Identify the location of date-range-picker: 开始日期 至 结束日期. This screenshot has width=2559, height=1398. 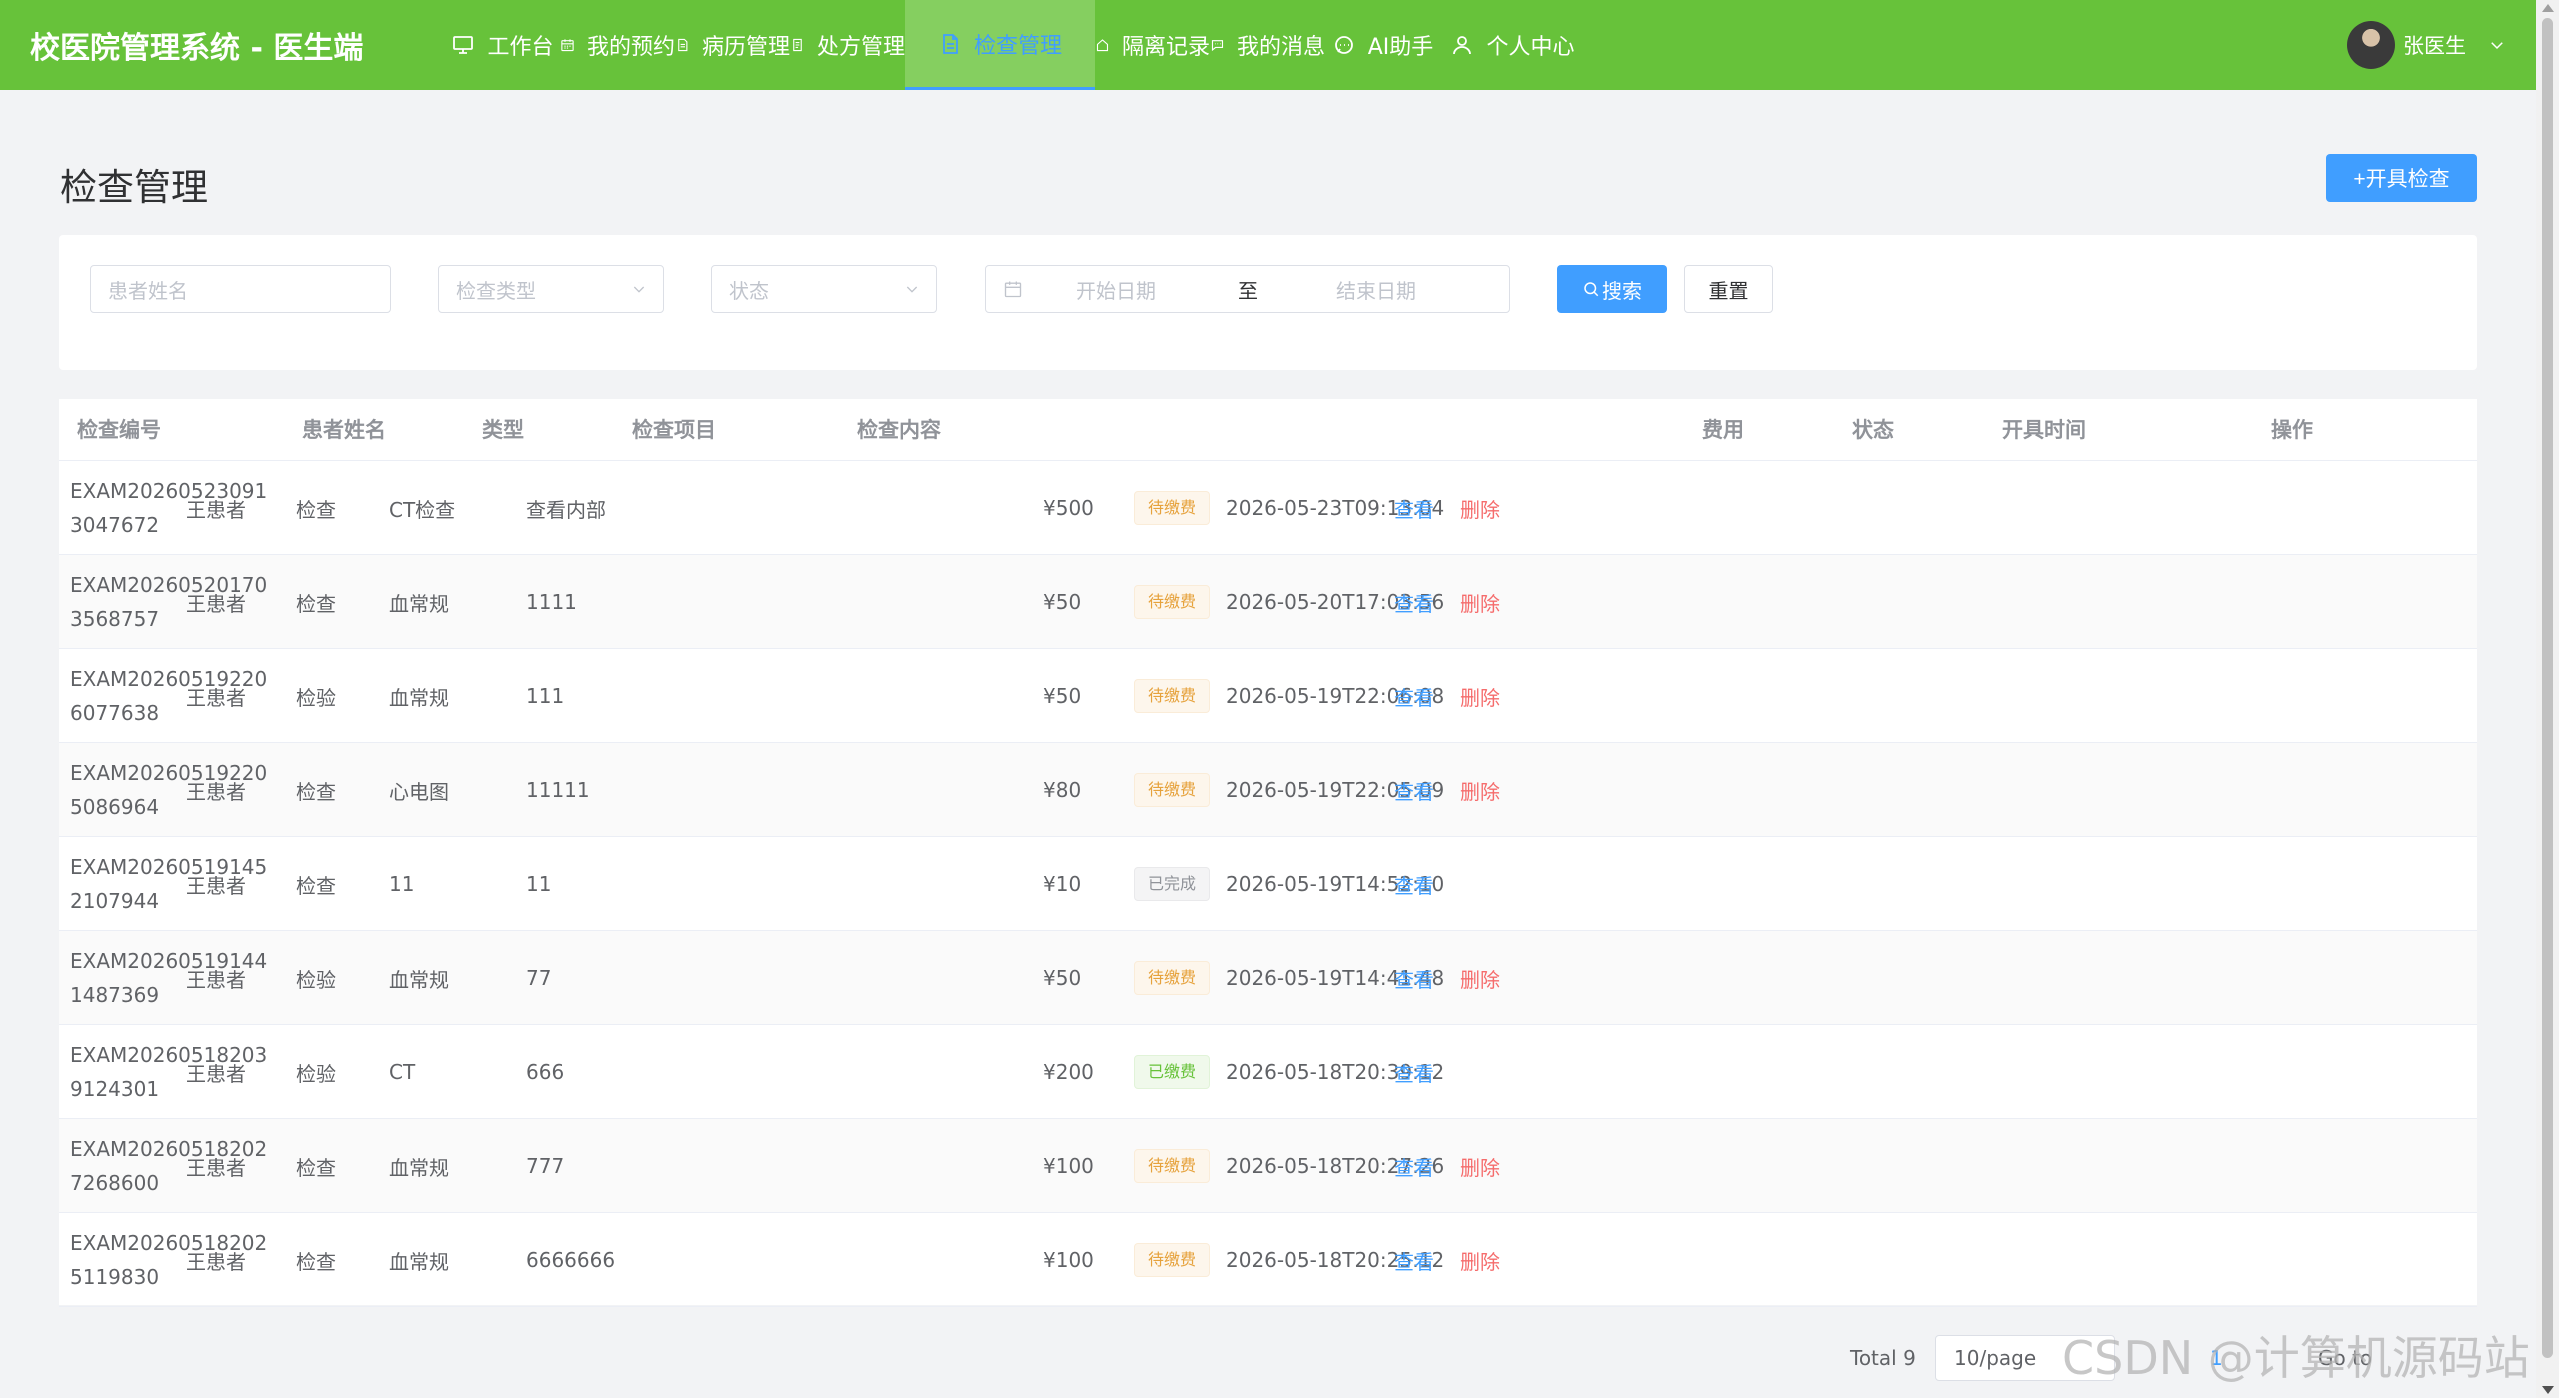
(1247, 289).